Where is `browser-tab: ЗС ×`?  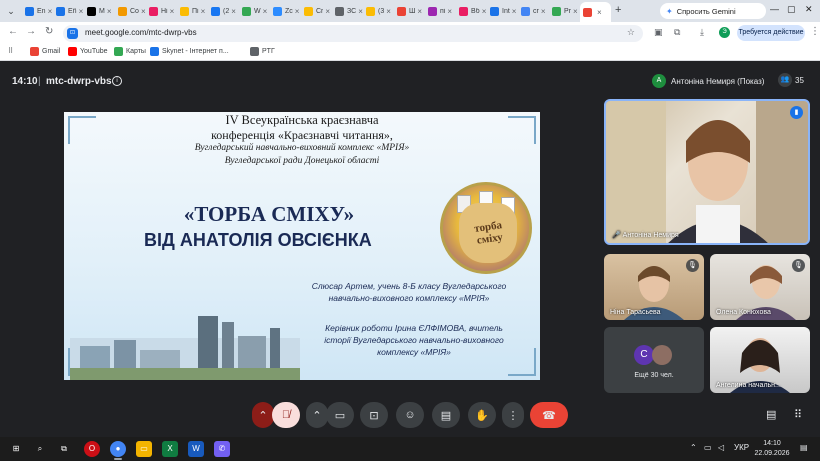
browser-tab: ЗС × is located at coordinates (347, 11).